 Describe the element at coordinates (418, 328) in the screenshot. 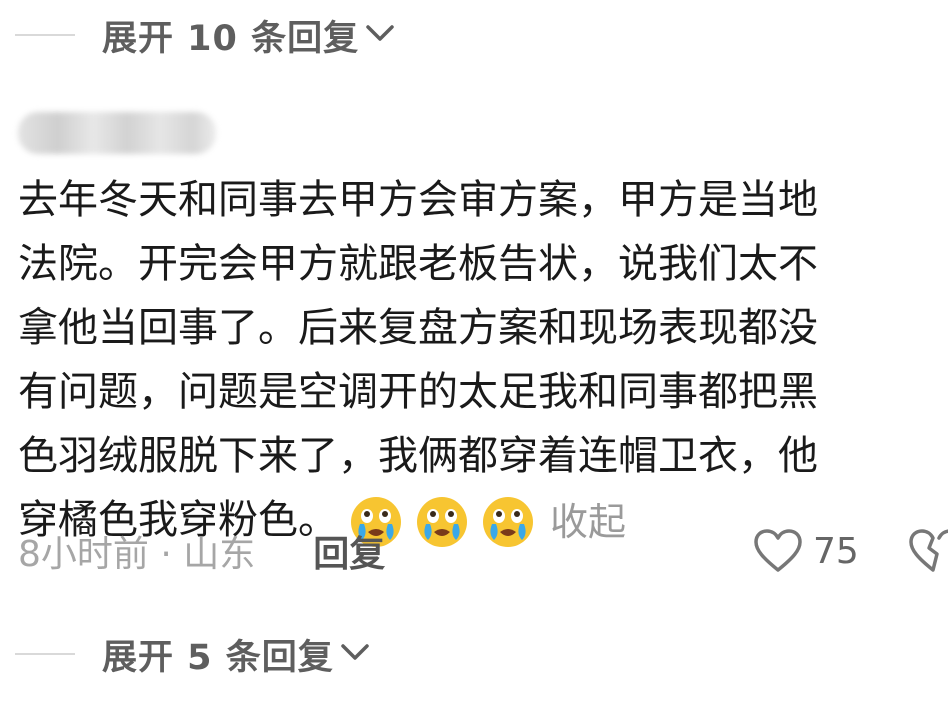

I see `comment-line: 拿他当回事了。后来复盘方案和现场表现都没` at that location.